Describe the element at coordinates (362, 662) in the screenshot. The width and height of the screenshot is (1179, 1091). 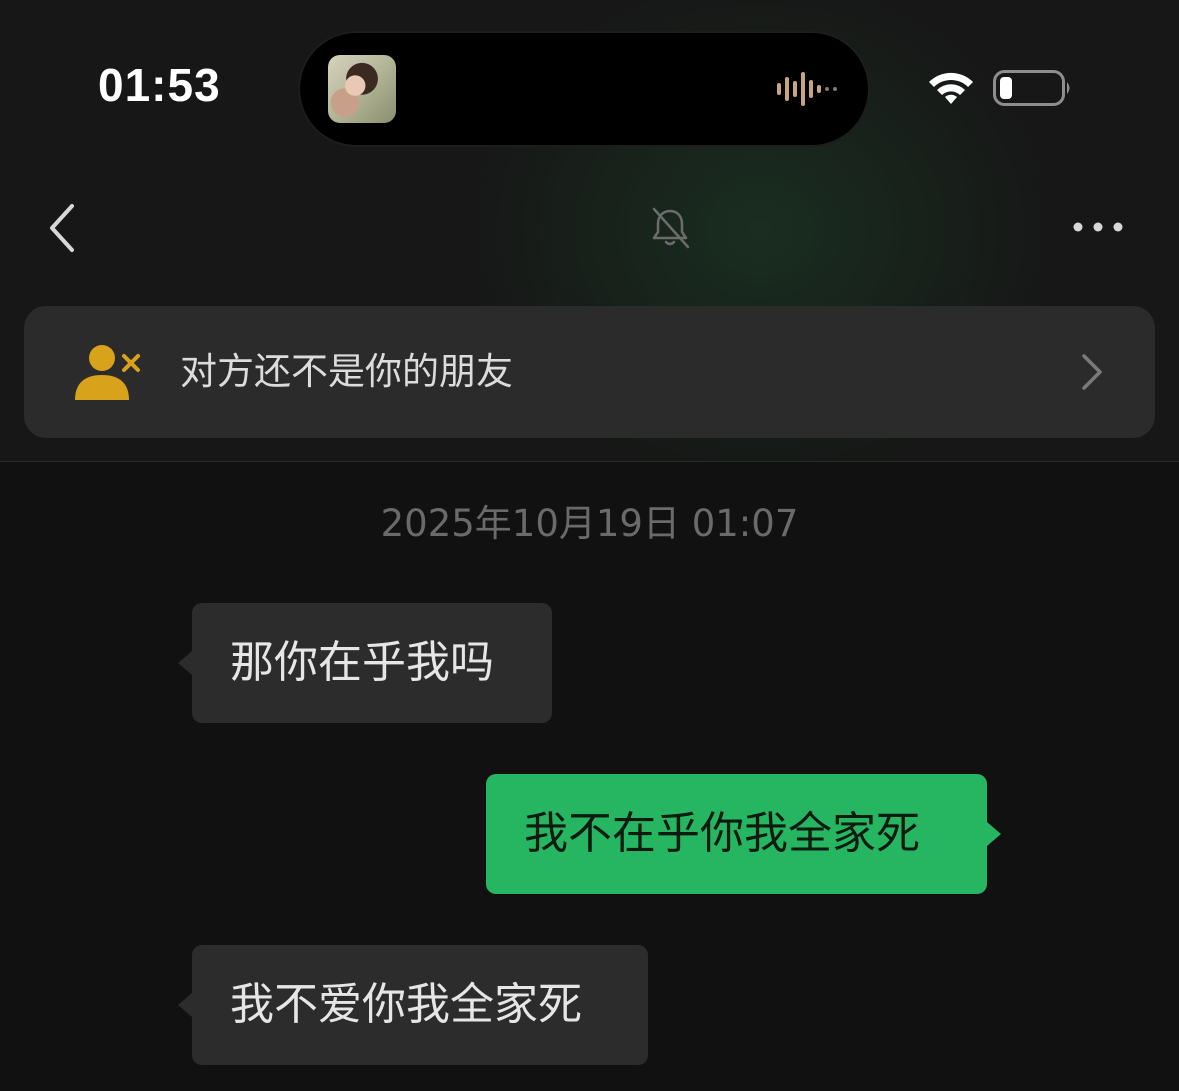
I see `message-text: 那你在乎我吗` at that location.